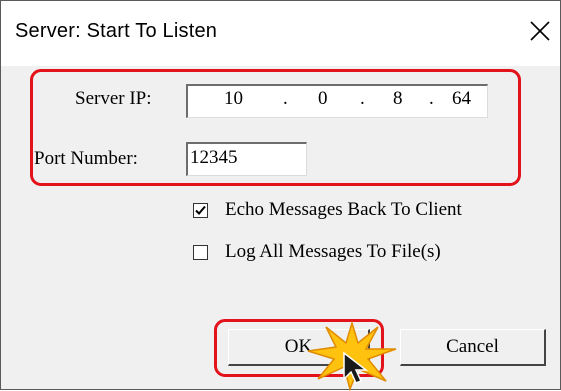  Describe the element at coordinates (540, 31) in the screenshot. I see `close-icon` at that location.